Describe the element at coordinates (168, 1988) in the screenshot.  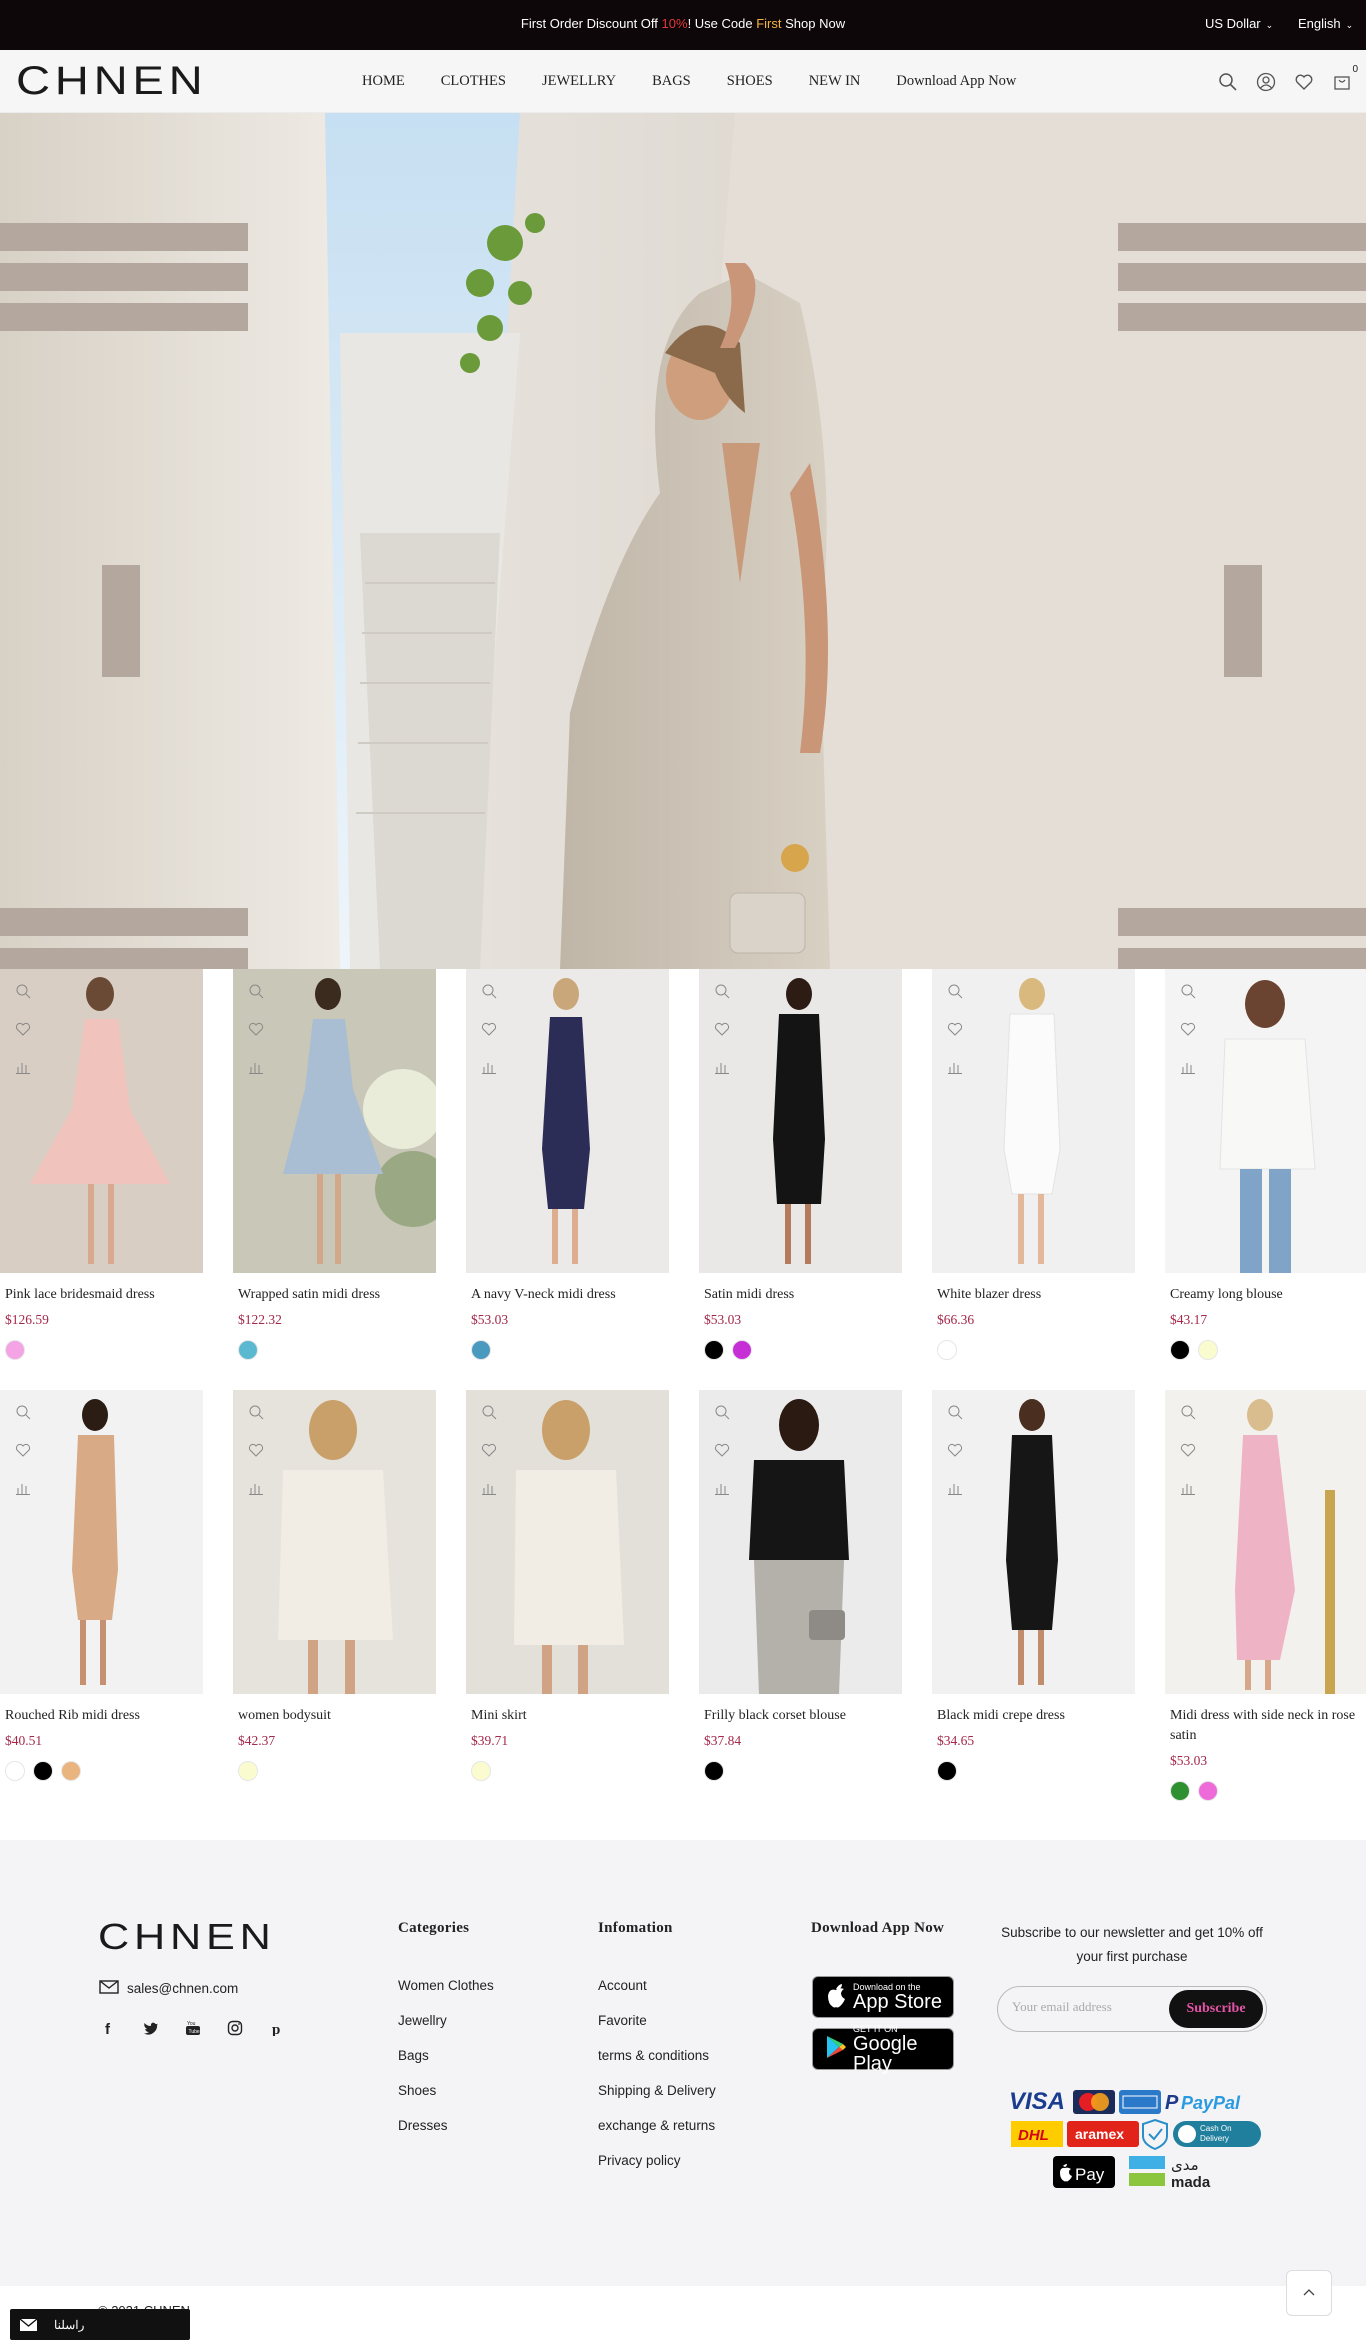
I see `footer-email: sales@chnen.com` at that location.